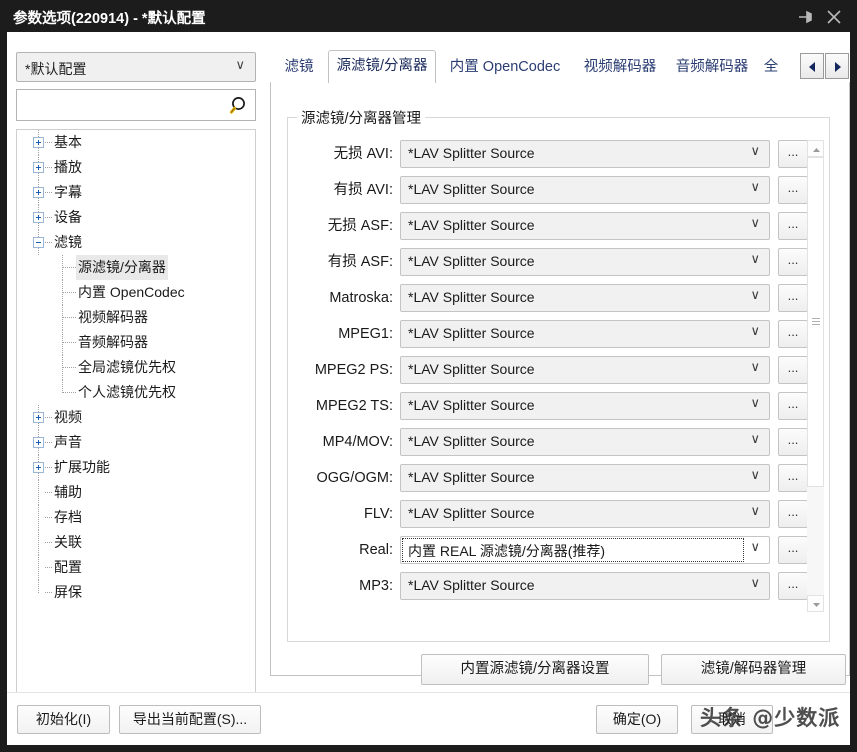 Image resolution: width=857 pixels, height=752 pixels. What do you see at coordinates (136, 392) in the screenshot?
I see `tree-item: 个人滤镜优先权` at bounding box center [136, 392].